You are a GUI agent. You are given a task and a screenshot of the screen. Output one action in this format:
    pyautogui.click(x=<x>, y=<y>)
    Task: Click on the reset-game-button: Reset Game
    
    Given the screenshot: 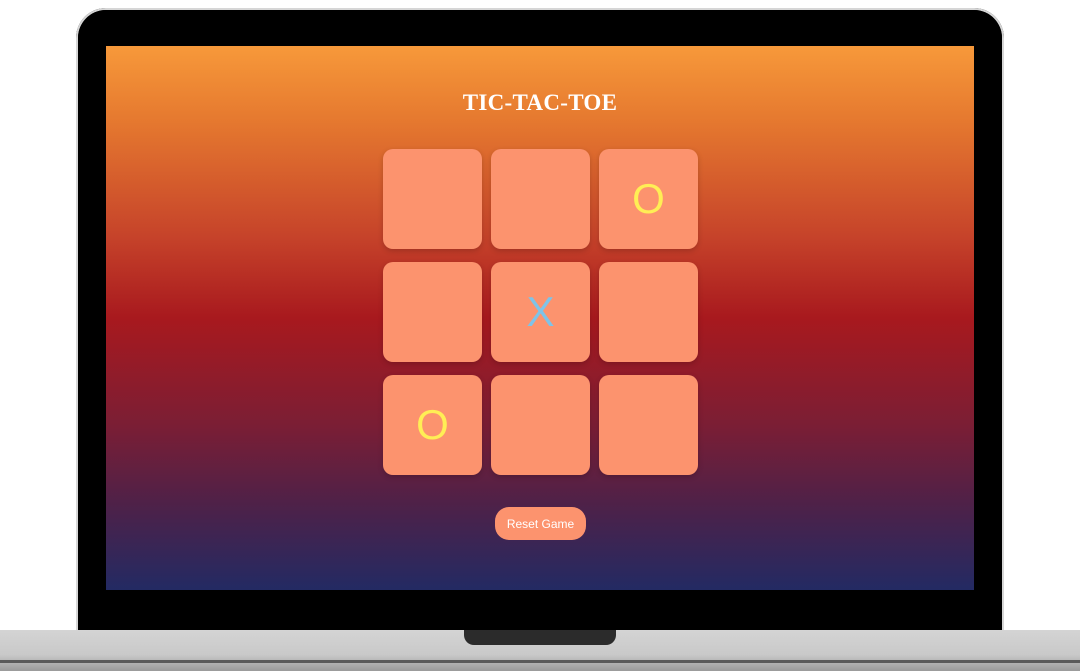 What is the action you would take?
    pyautogui.click(x=540, y=523)
    